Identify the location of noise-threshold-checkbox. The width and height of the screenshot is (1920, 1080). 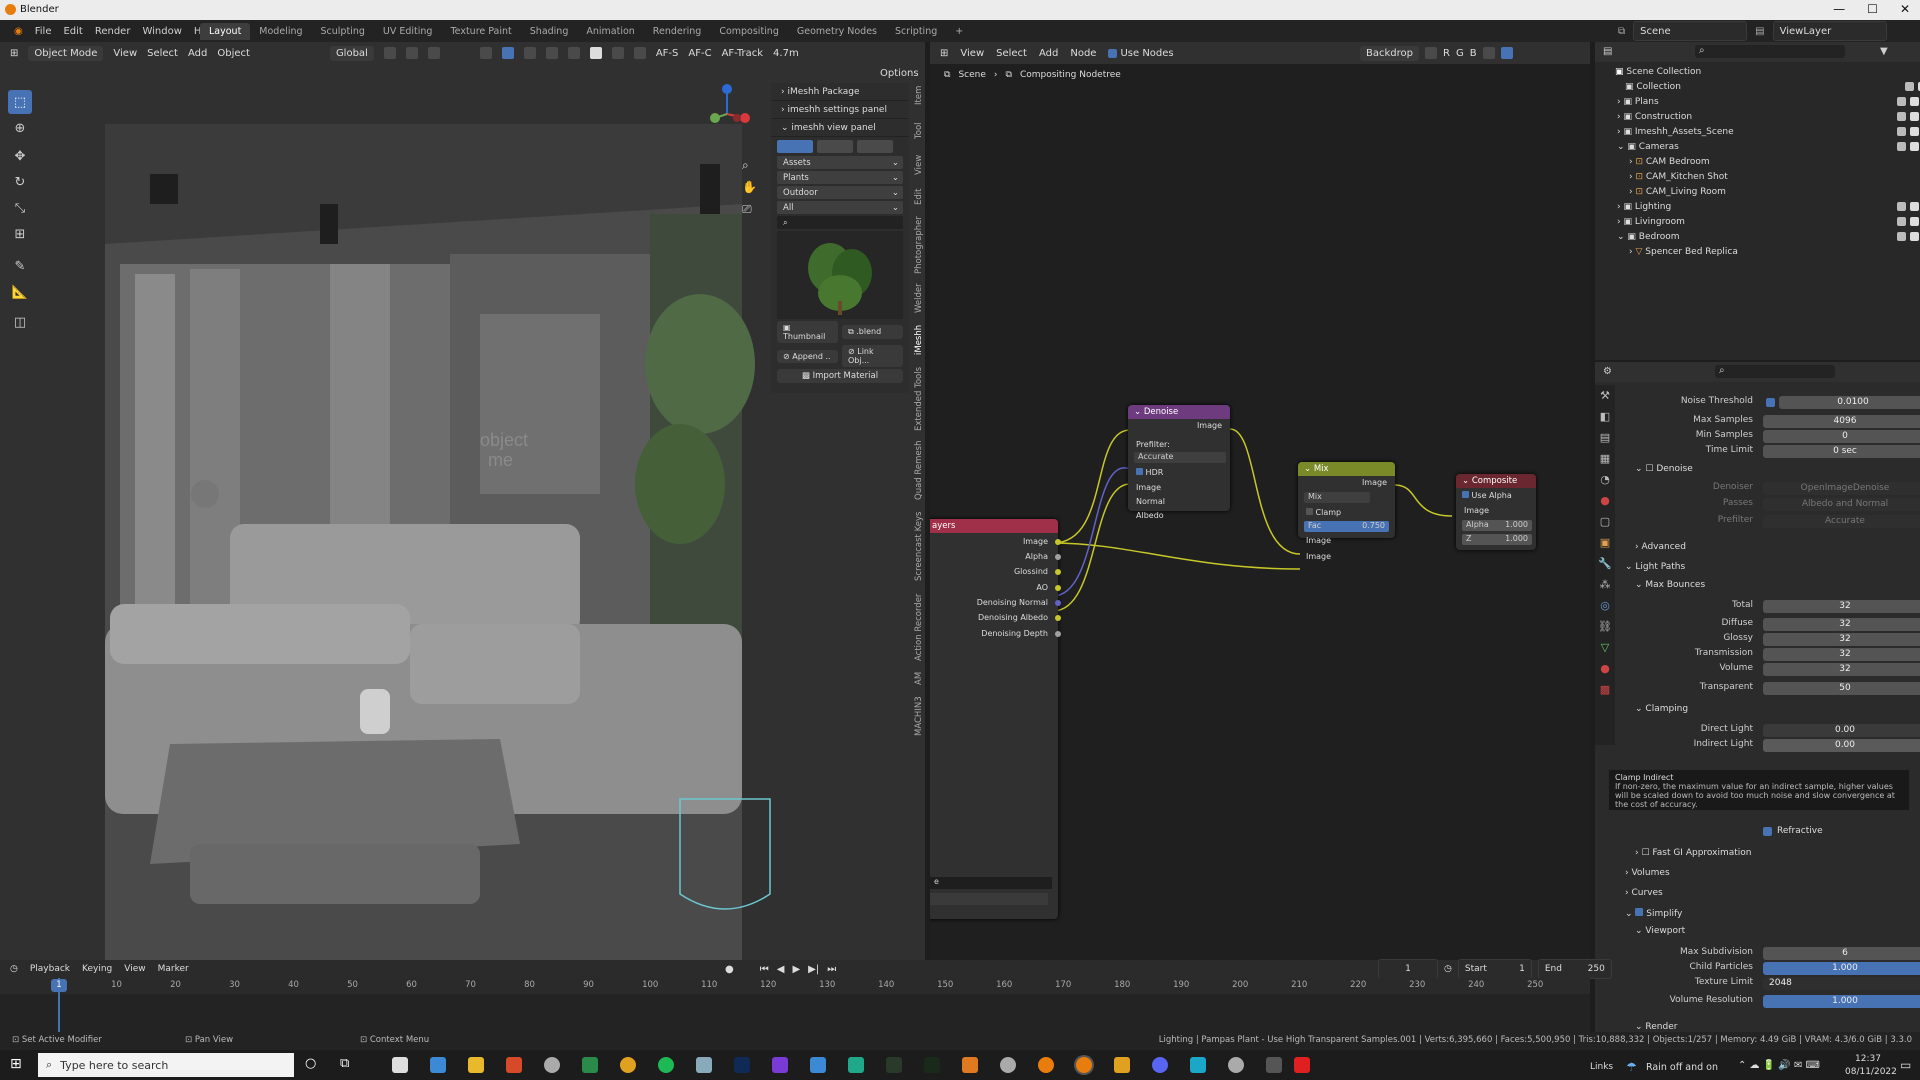
(1770, 402).